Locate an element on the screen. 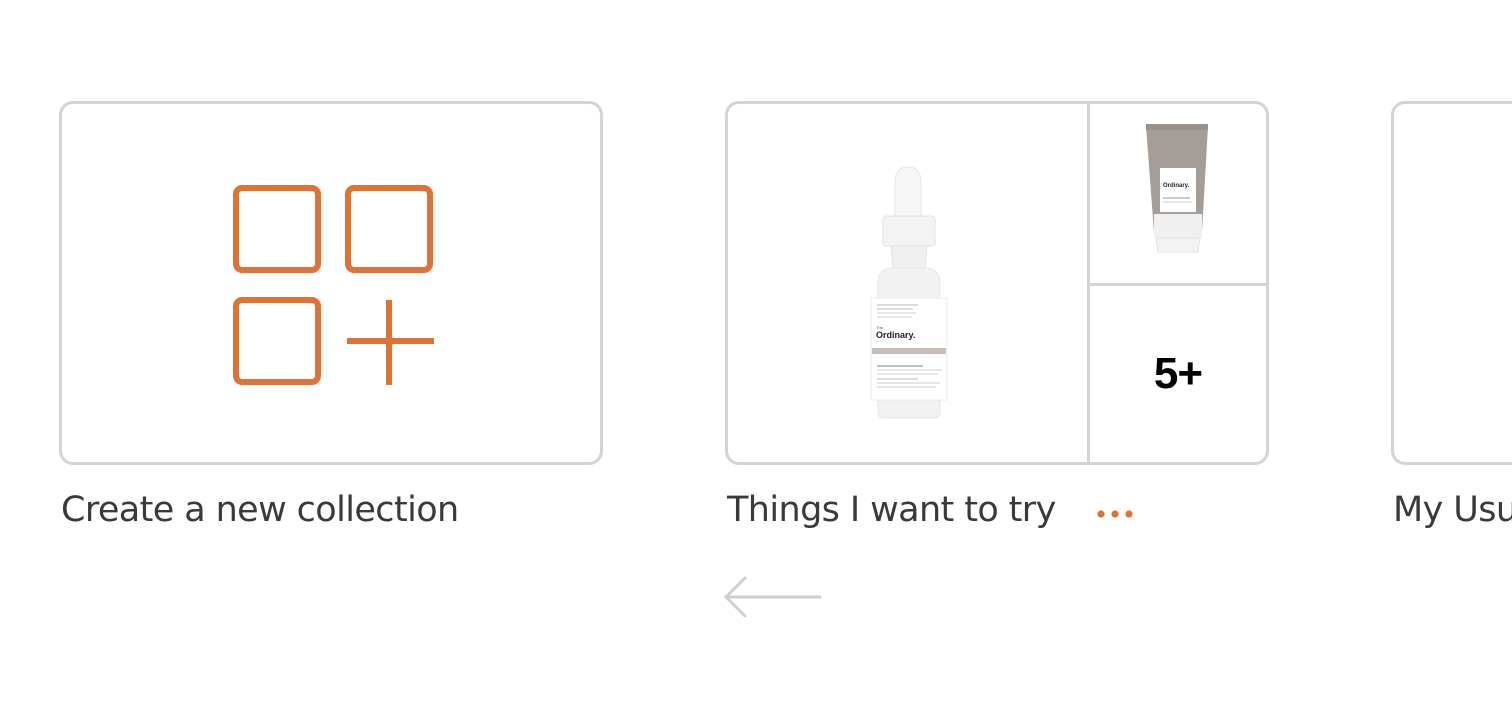  serum-bottle-image: Ordinary. The is located at coordinates (909, 292).